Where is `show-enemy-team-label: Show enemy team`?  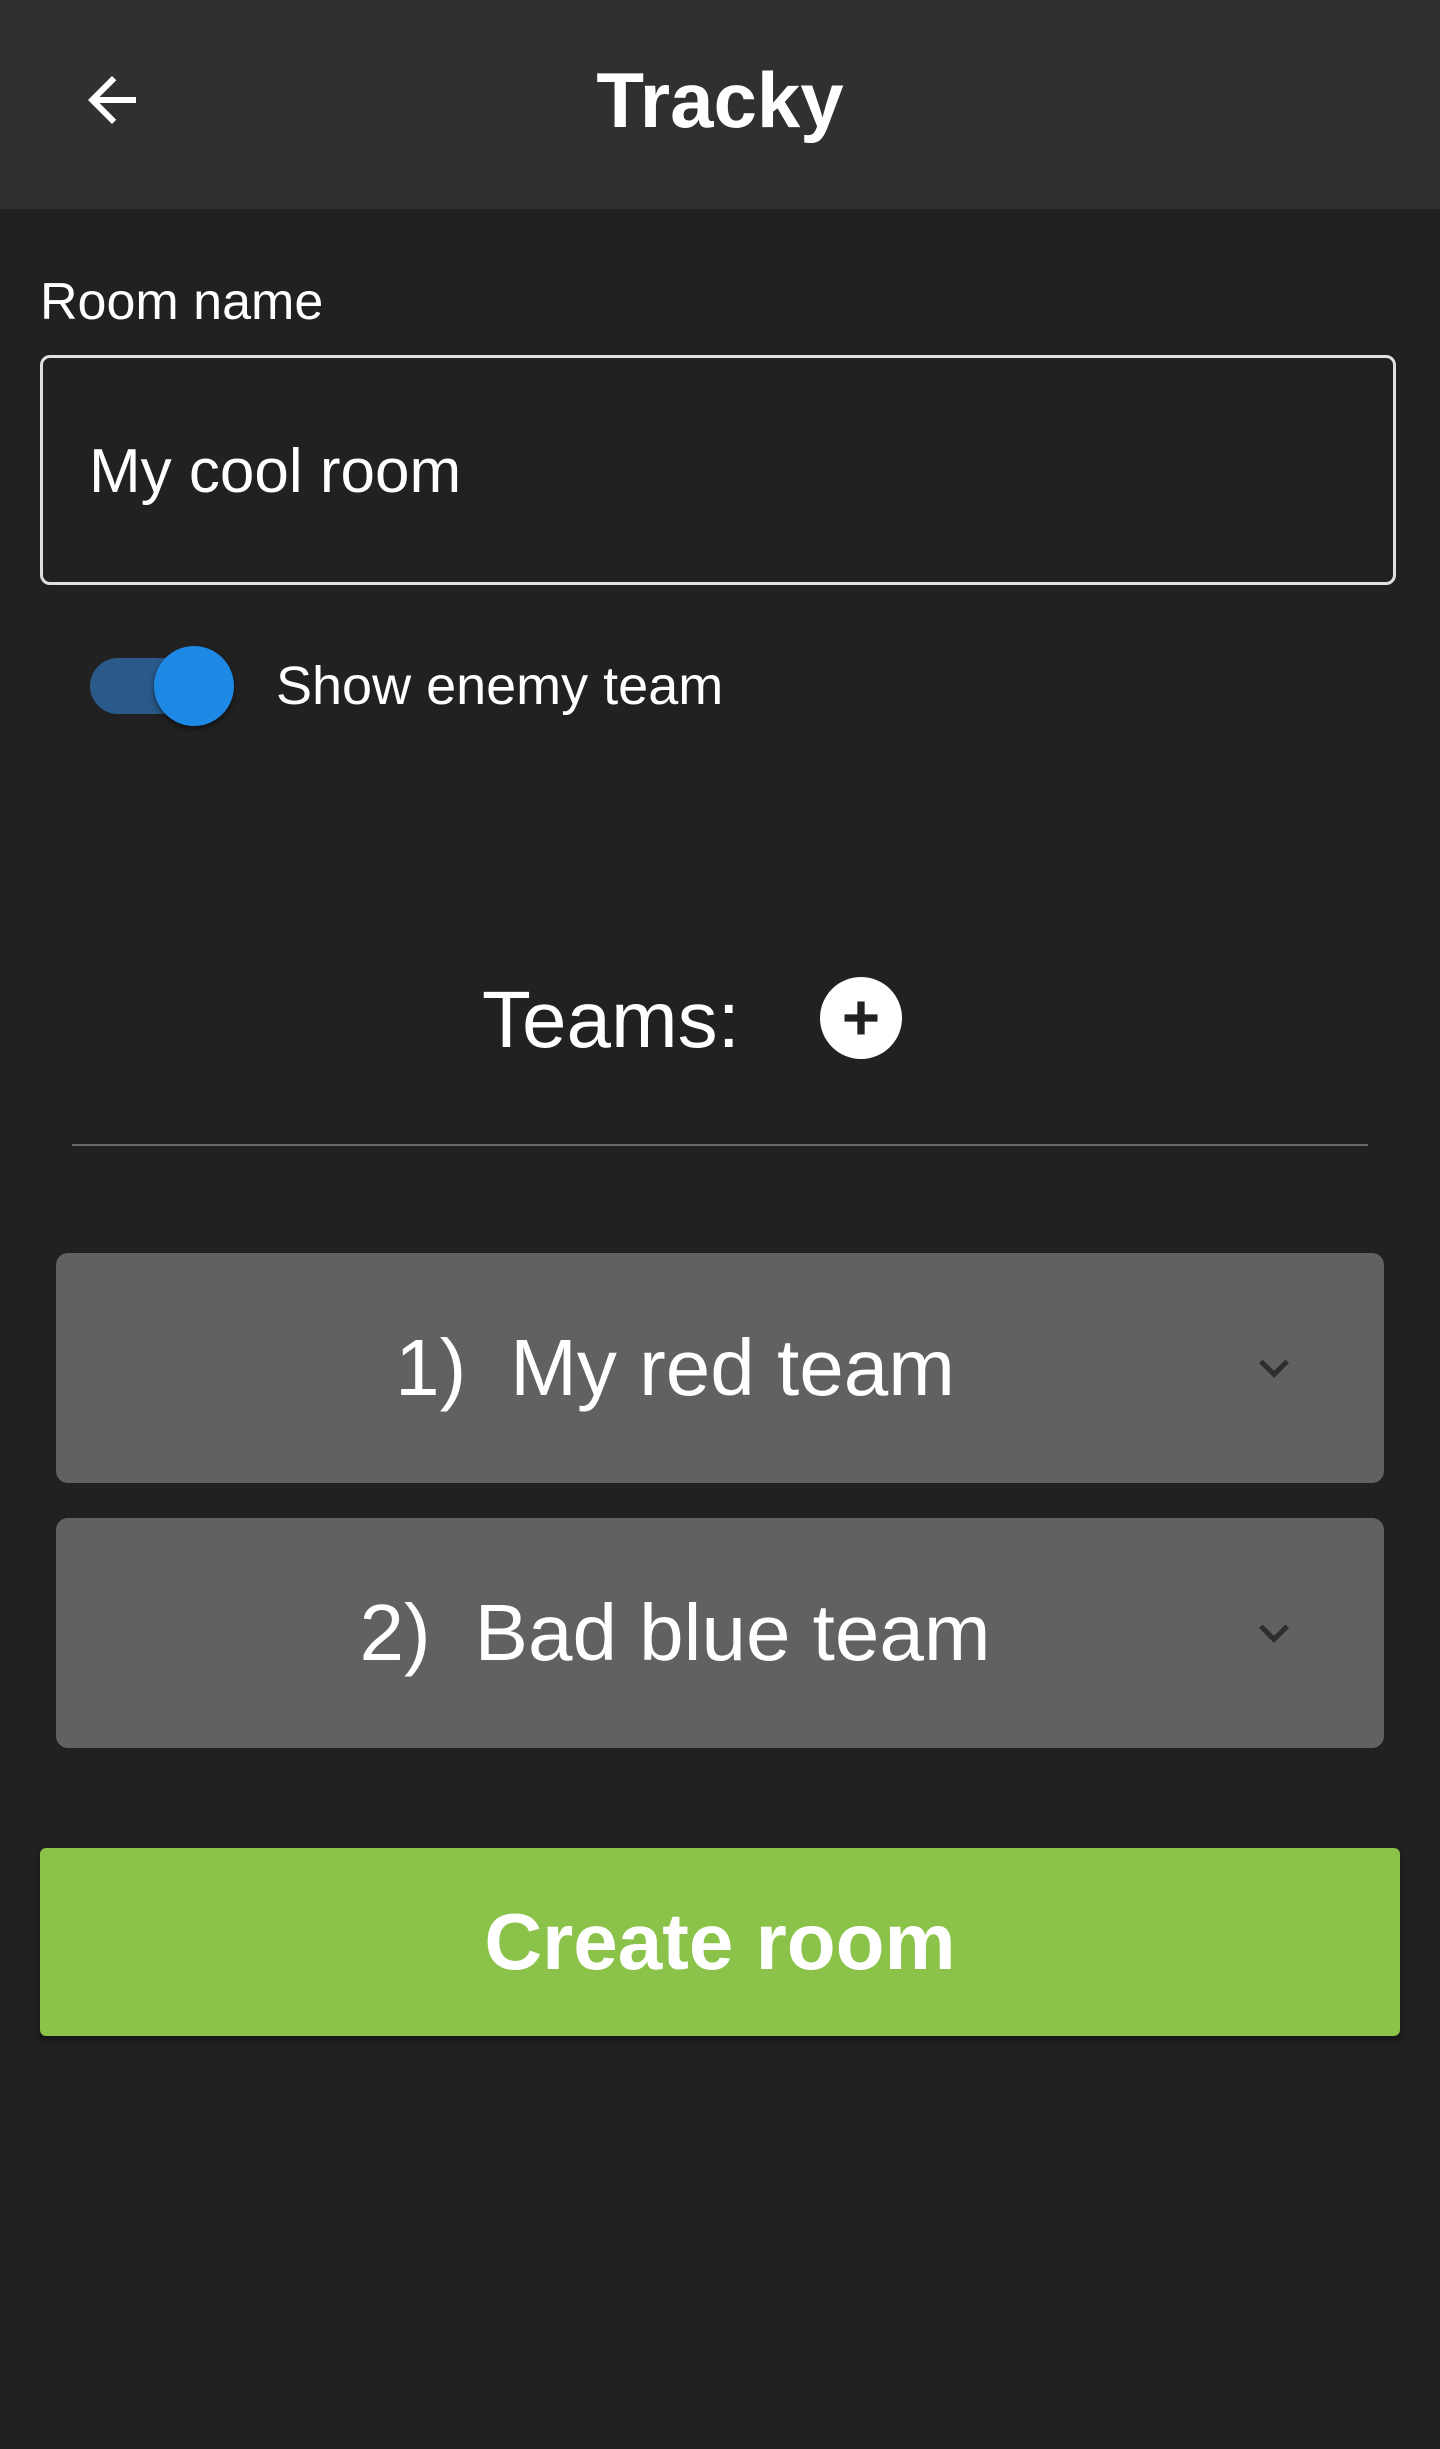
show-enemy-team-label: Show enemy team is located at coordinates (500, 686).